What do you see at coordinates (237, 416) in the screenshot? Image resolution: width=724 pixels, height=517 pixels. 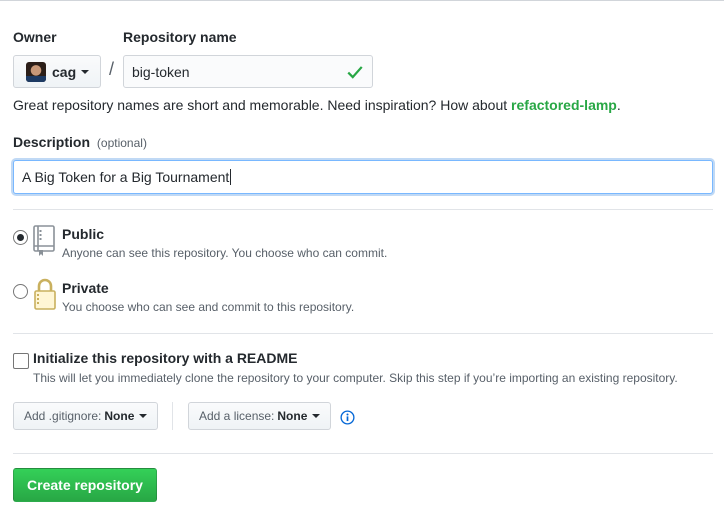 I see `license-label: Add a license:` at bounding box center [237, 416].